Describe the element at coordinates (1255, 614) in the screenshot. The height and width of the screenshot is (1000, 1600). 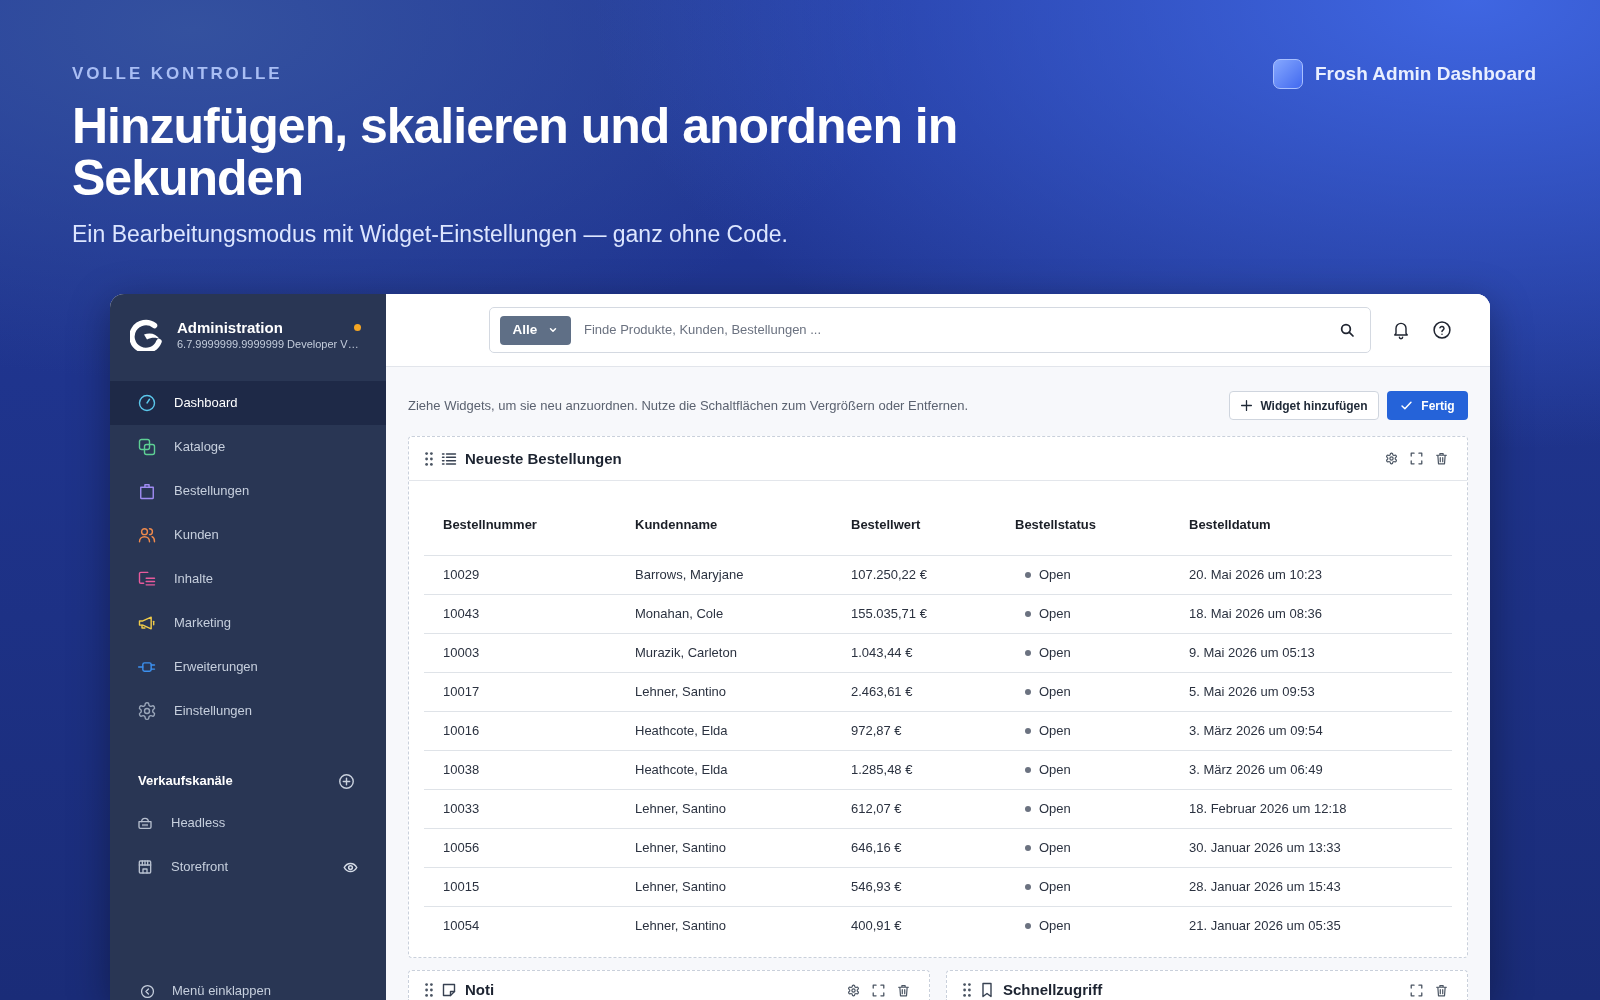
I see `table-cell-text: 18. Mai 2026 um 08:36` at that location.